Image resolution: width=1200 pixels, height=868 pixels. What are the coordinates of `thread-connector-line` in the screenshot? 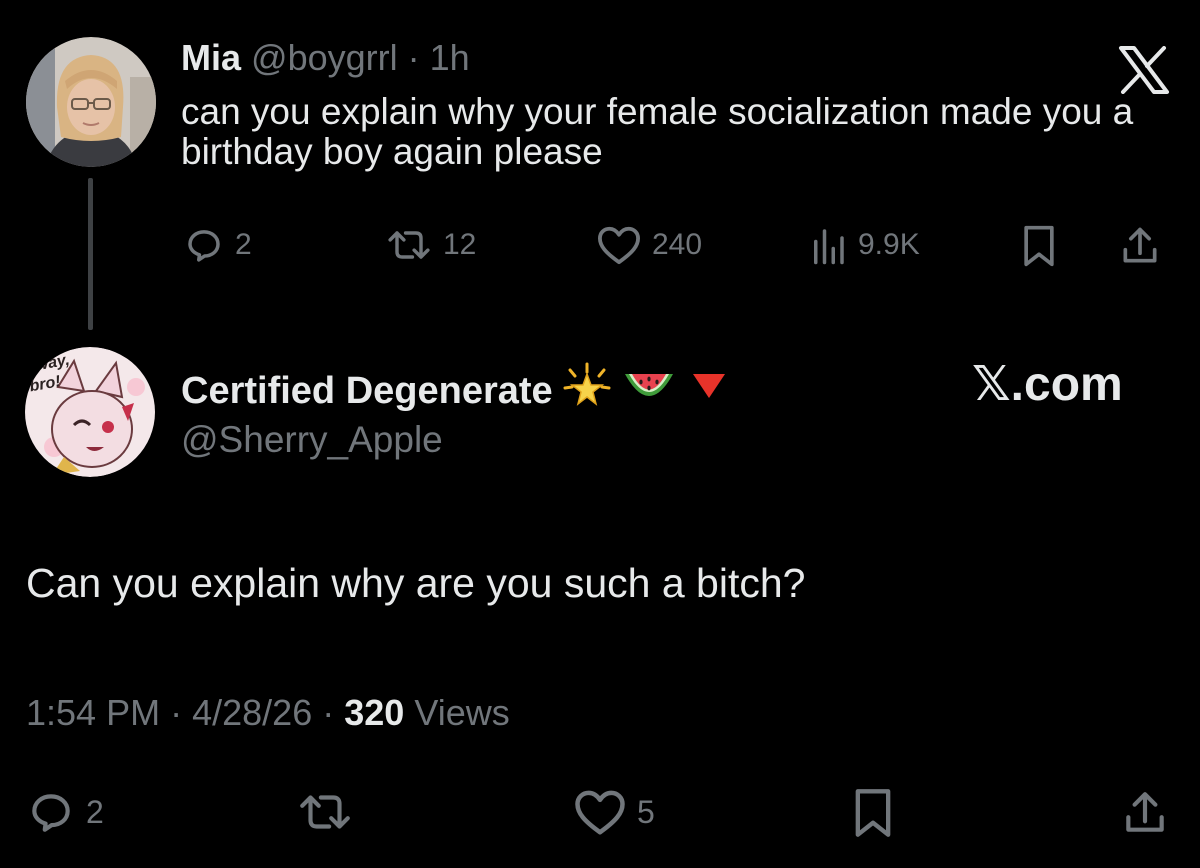 It's located at (90, 254).